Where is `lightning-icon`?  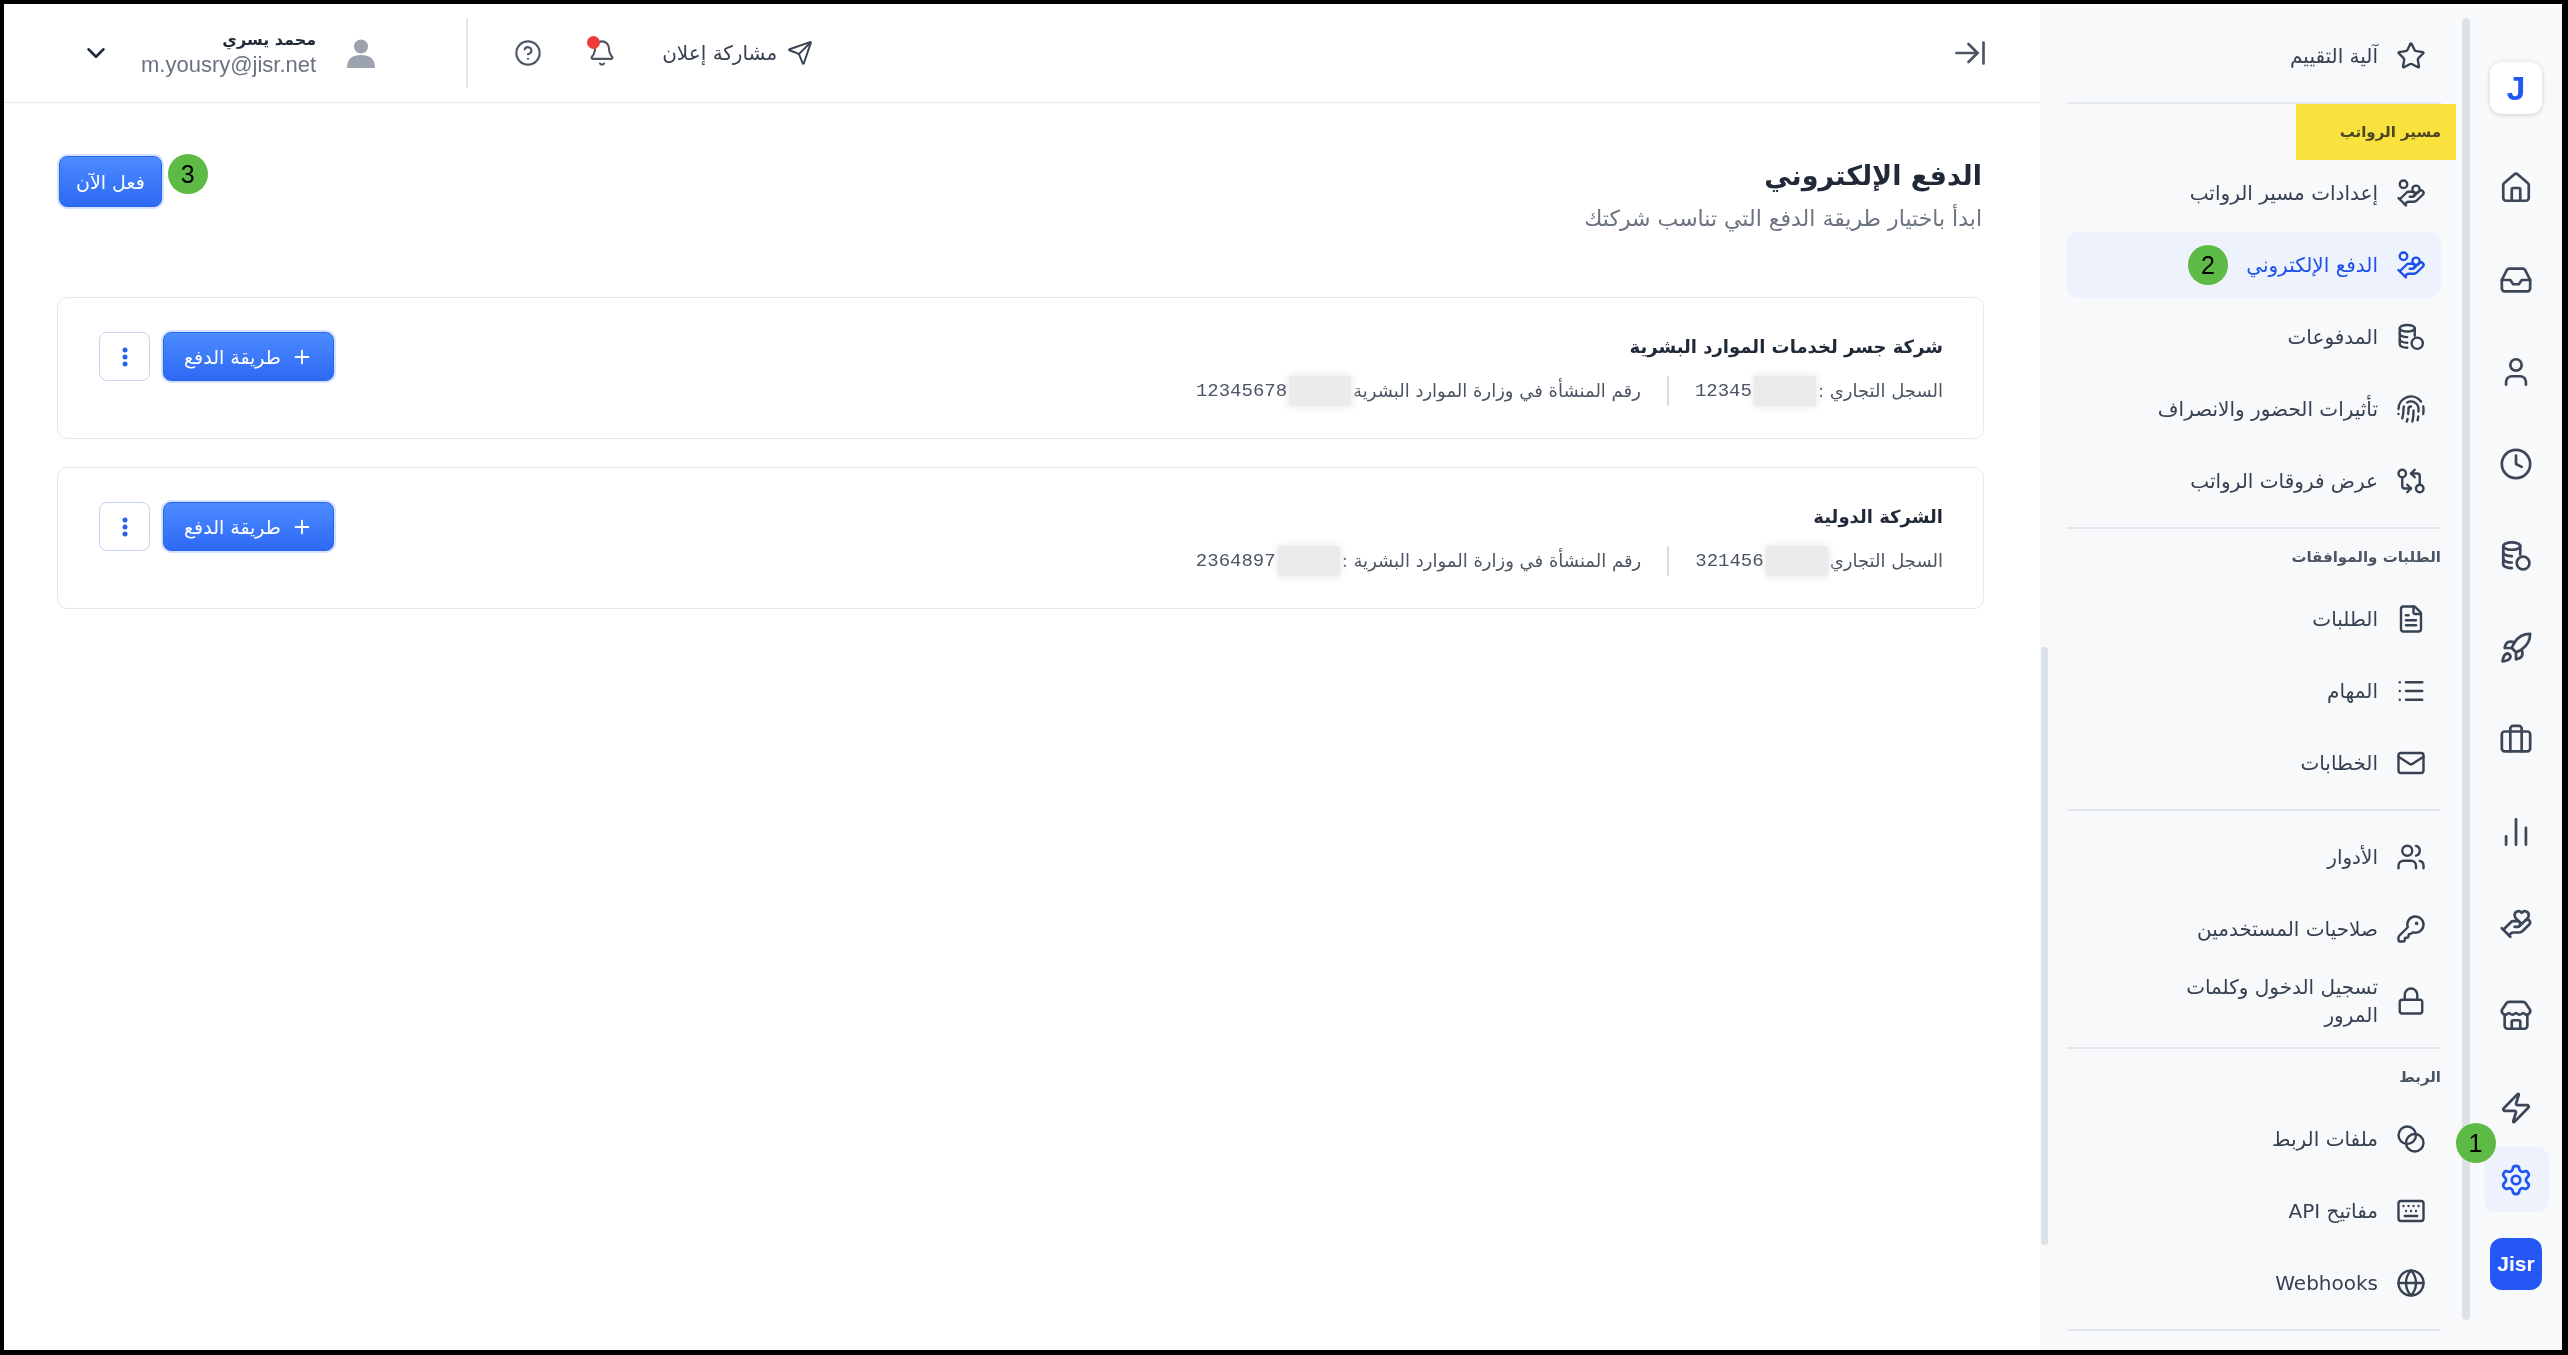
lightning-icon is located at coordinates (2516, 1107).